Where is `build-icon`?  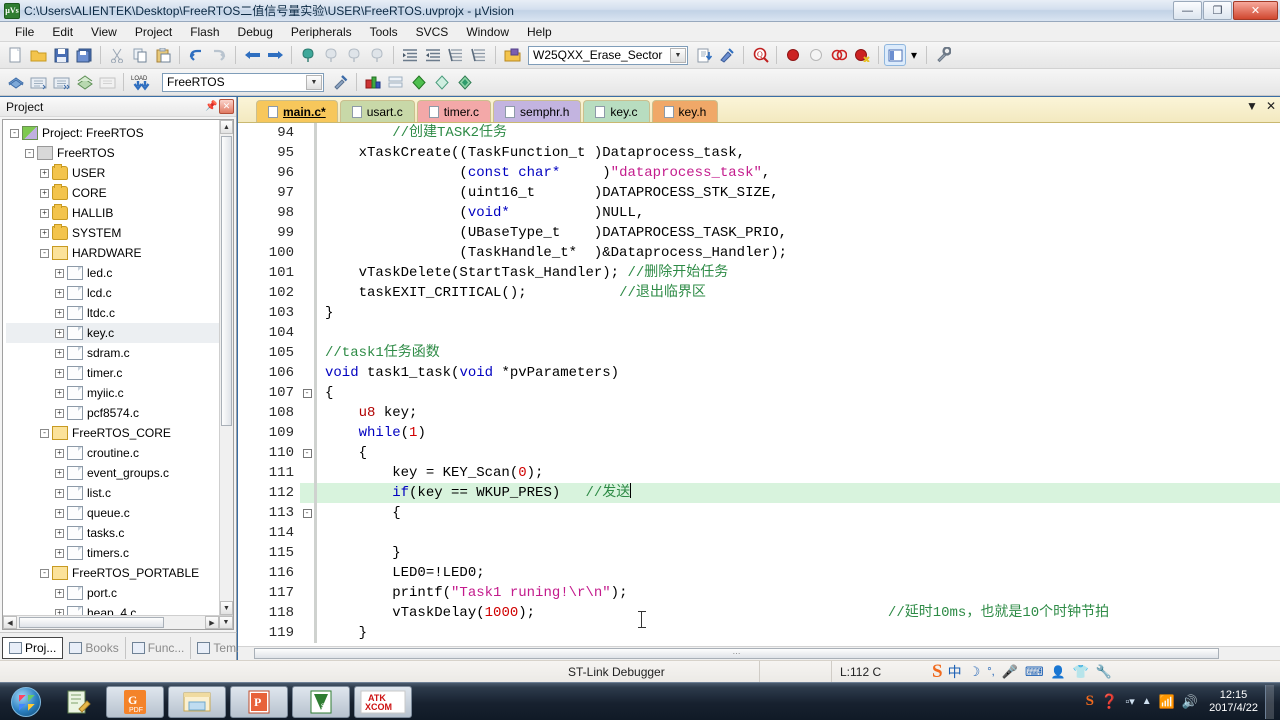
build-icon is located at coordinates (38, 82).